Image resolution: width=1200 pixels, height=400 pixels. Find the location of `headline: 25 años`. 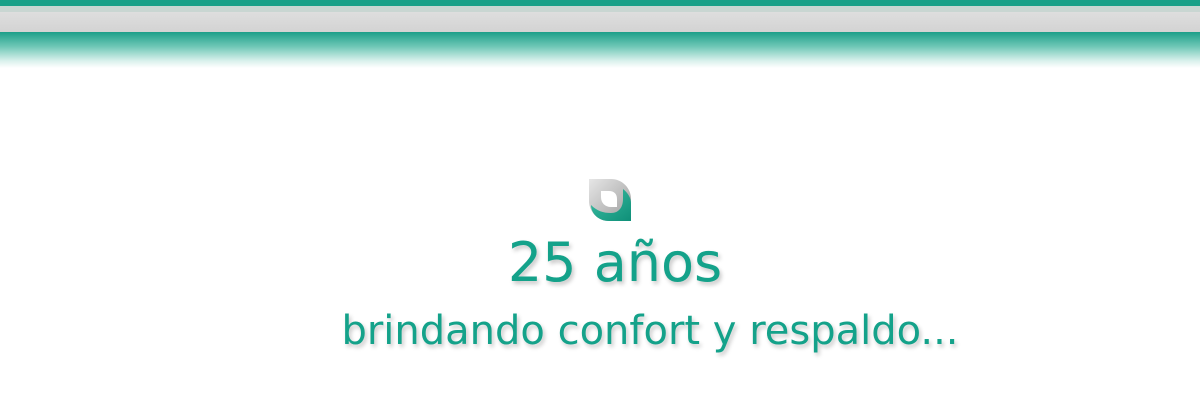

headline: 25 años is located at coordinates (615, 262).